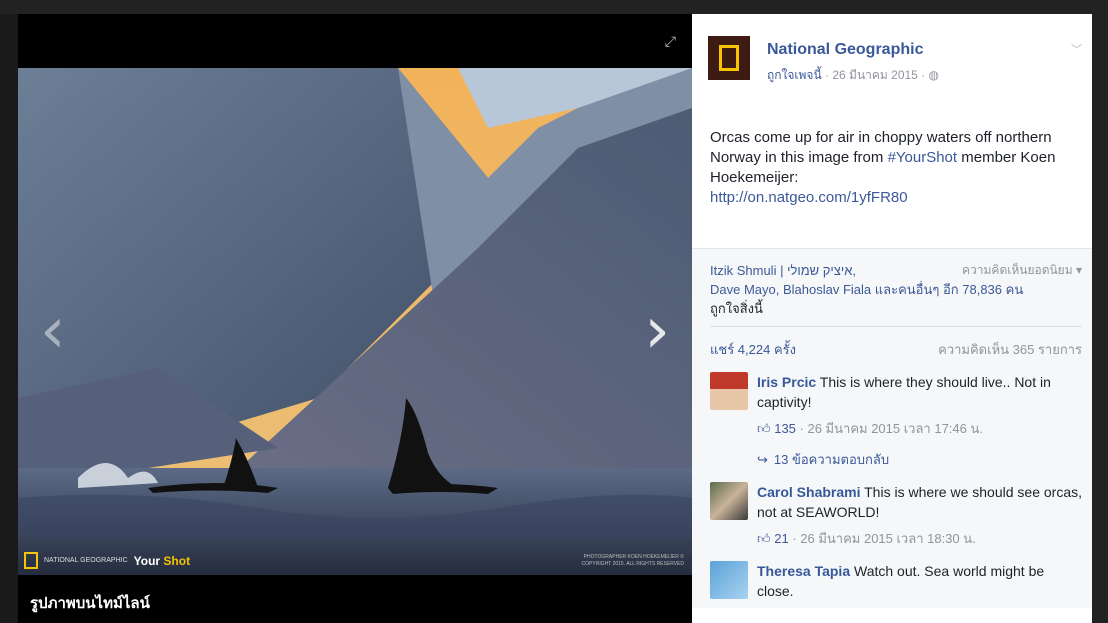 The height and width of the screenshot is (623, 1108). Describe the element at coordinates (831, 459) in the screenshot. I see `replies-count: 13 ข้อความตอบกลับ` at that location.